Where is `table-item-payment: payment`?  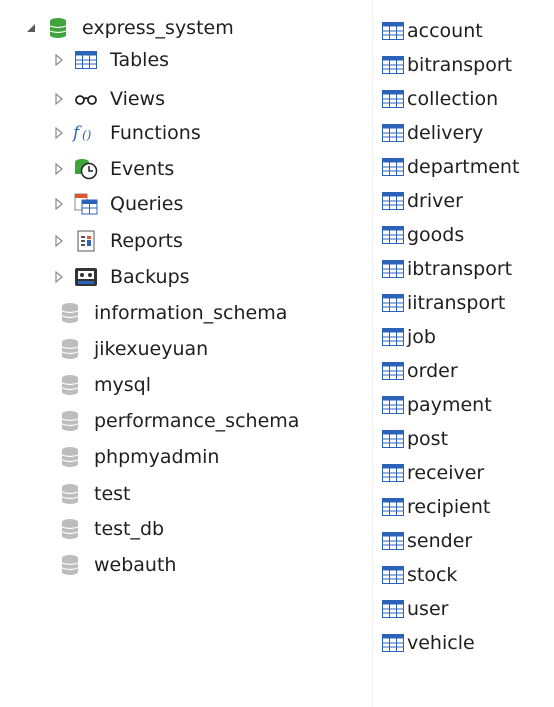 table-item-payment: payment is located at coordinates (436, 405).